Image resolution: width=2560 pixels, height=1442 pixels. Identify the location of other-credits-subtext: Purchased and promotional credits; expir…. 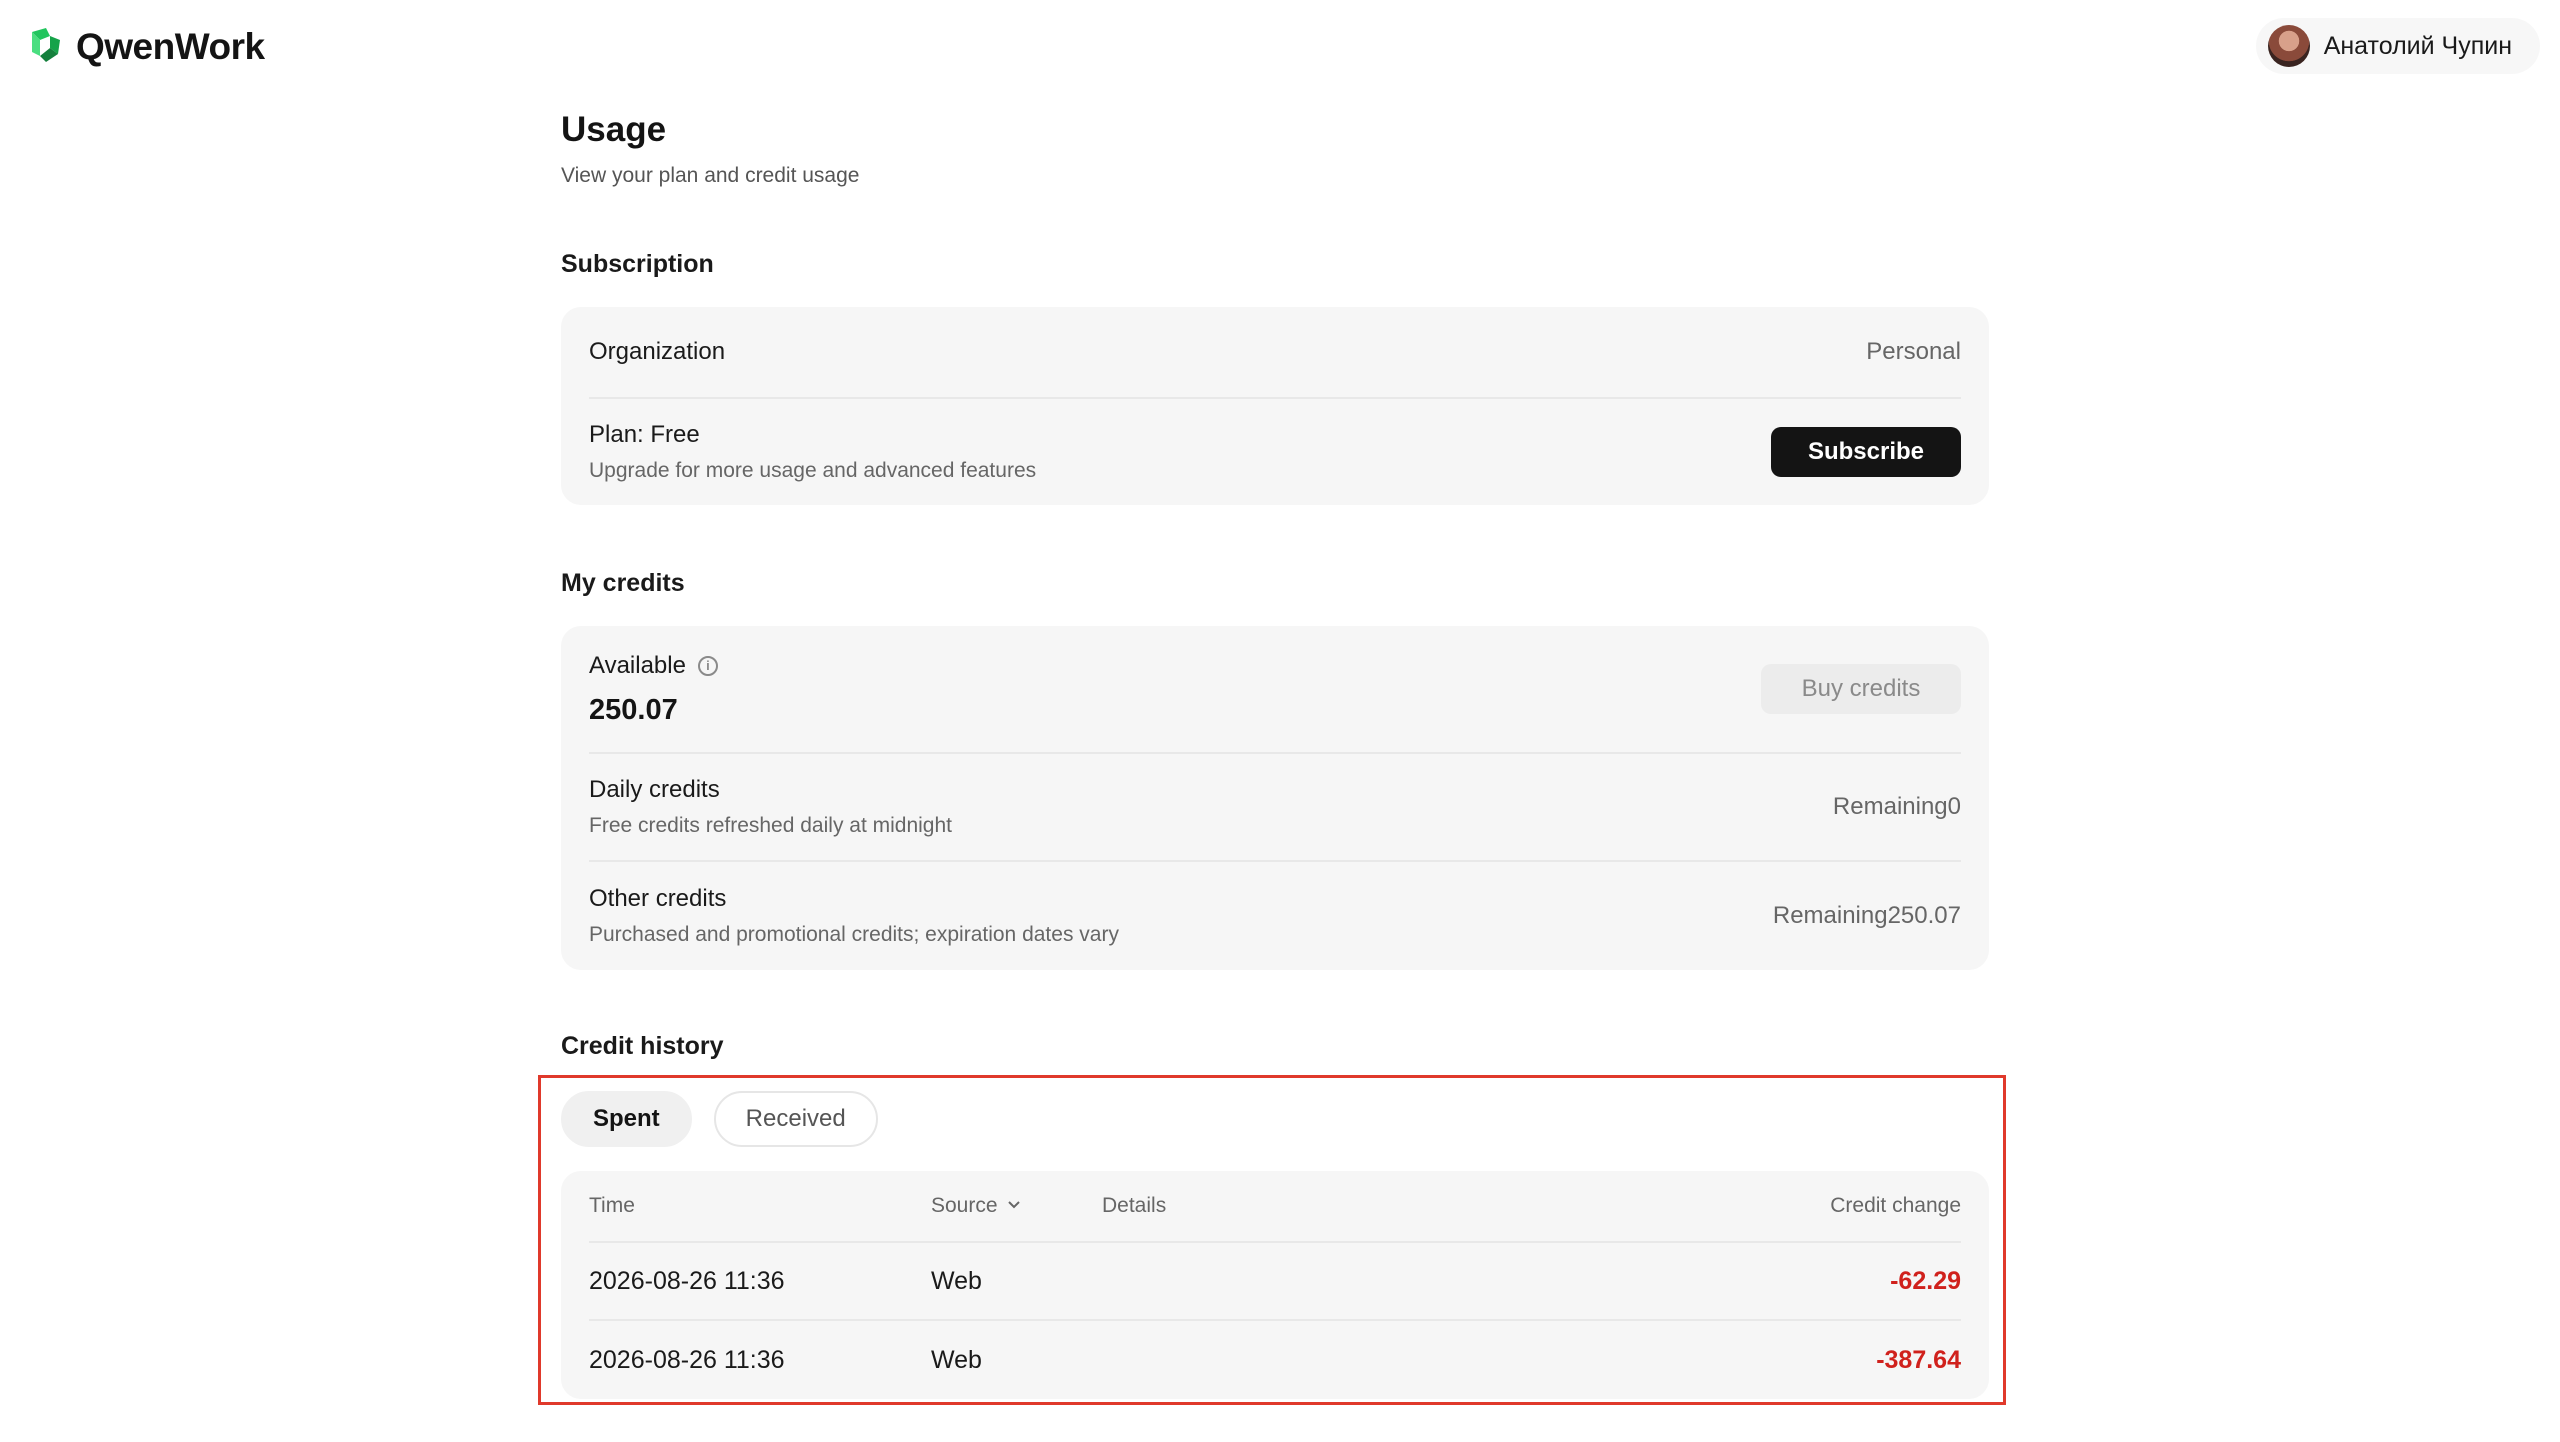
(854, 934).